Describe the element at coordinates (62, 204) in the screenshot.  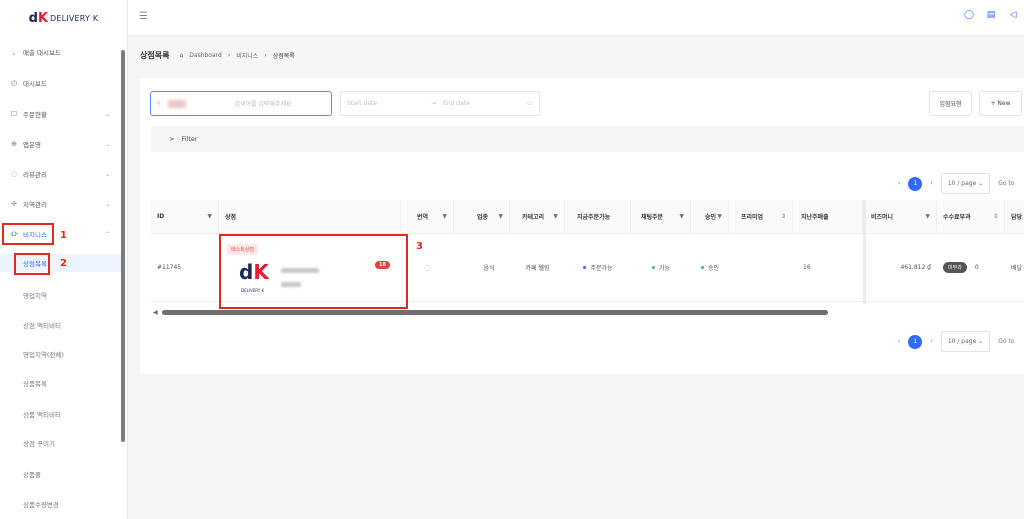
I see `sidebar-item-regions: ✢ 지역관리 ⌄` at that location.